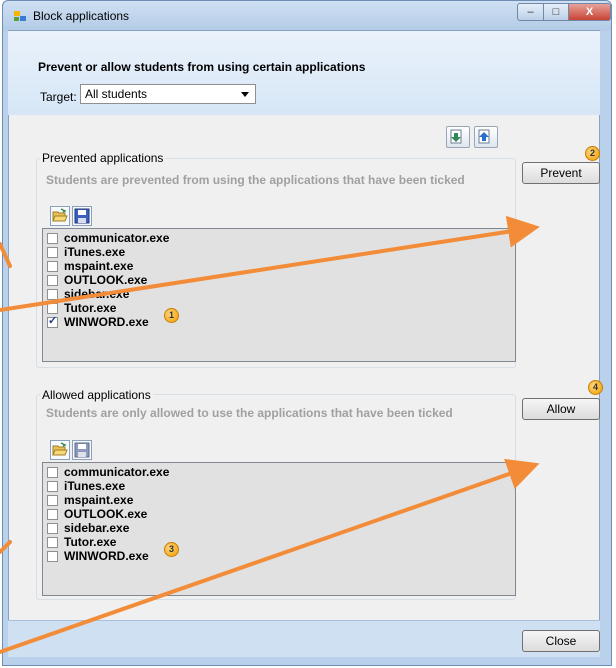 The width and height of the screenshot is (616, 668). Describe the element at coordinates (116, 94) in the screenshot. I see `target-select-value: All students` at that location.